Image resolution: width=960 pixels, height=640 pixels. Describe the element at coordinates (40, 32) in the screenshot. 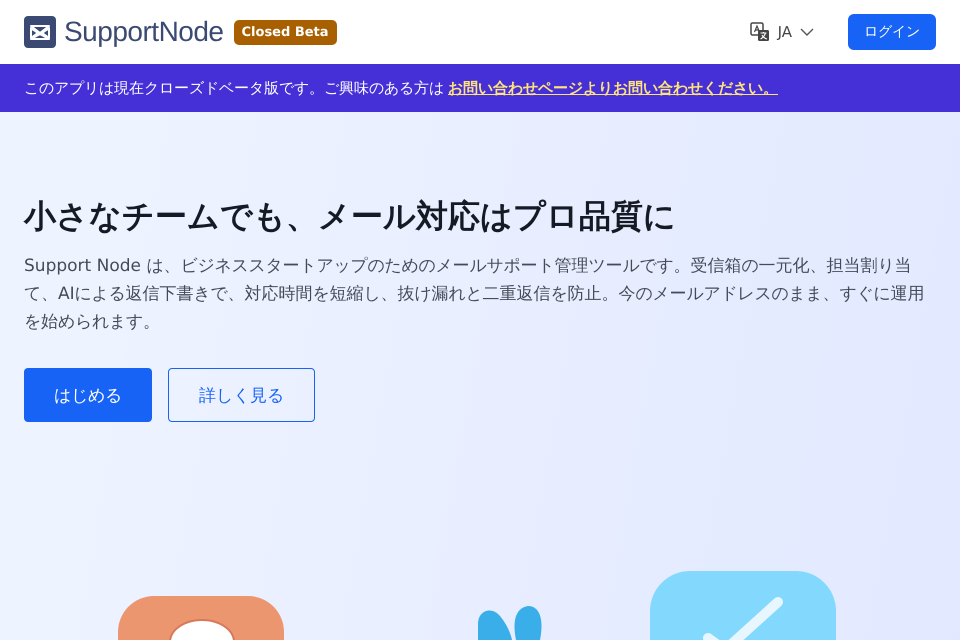

I see `envelope-logo-icon` at that location.